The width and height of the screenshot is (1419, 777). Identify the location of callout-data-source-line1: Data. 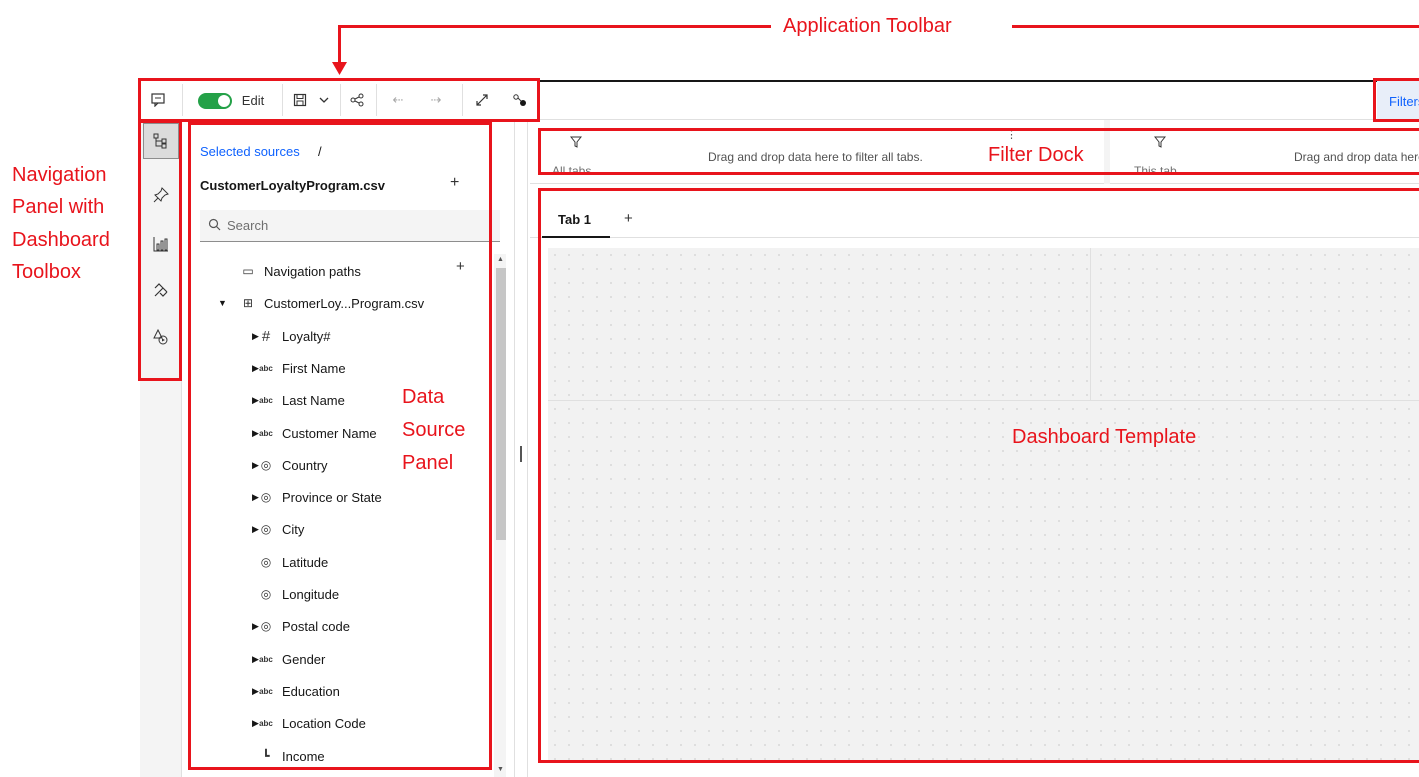
(423, 397).